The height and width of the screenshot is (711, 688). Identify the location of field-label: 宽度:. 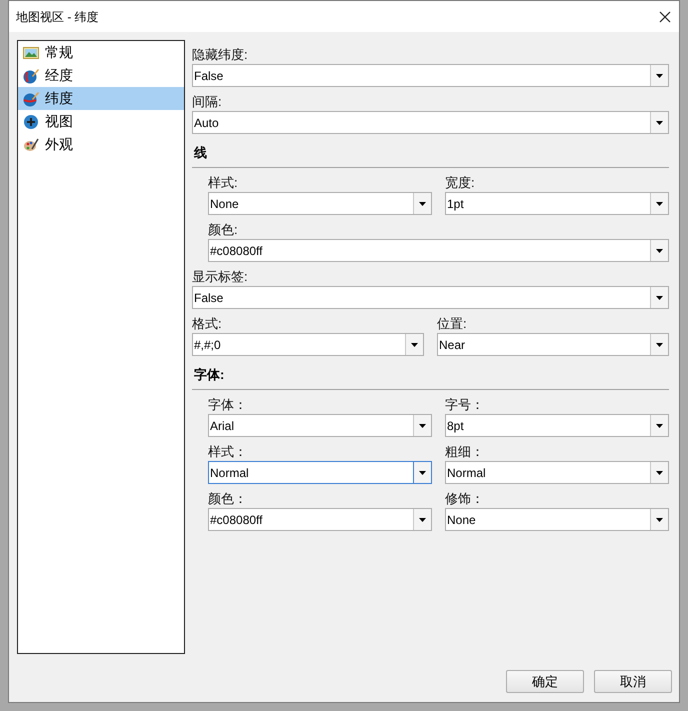
(460, 183).